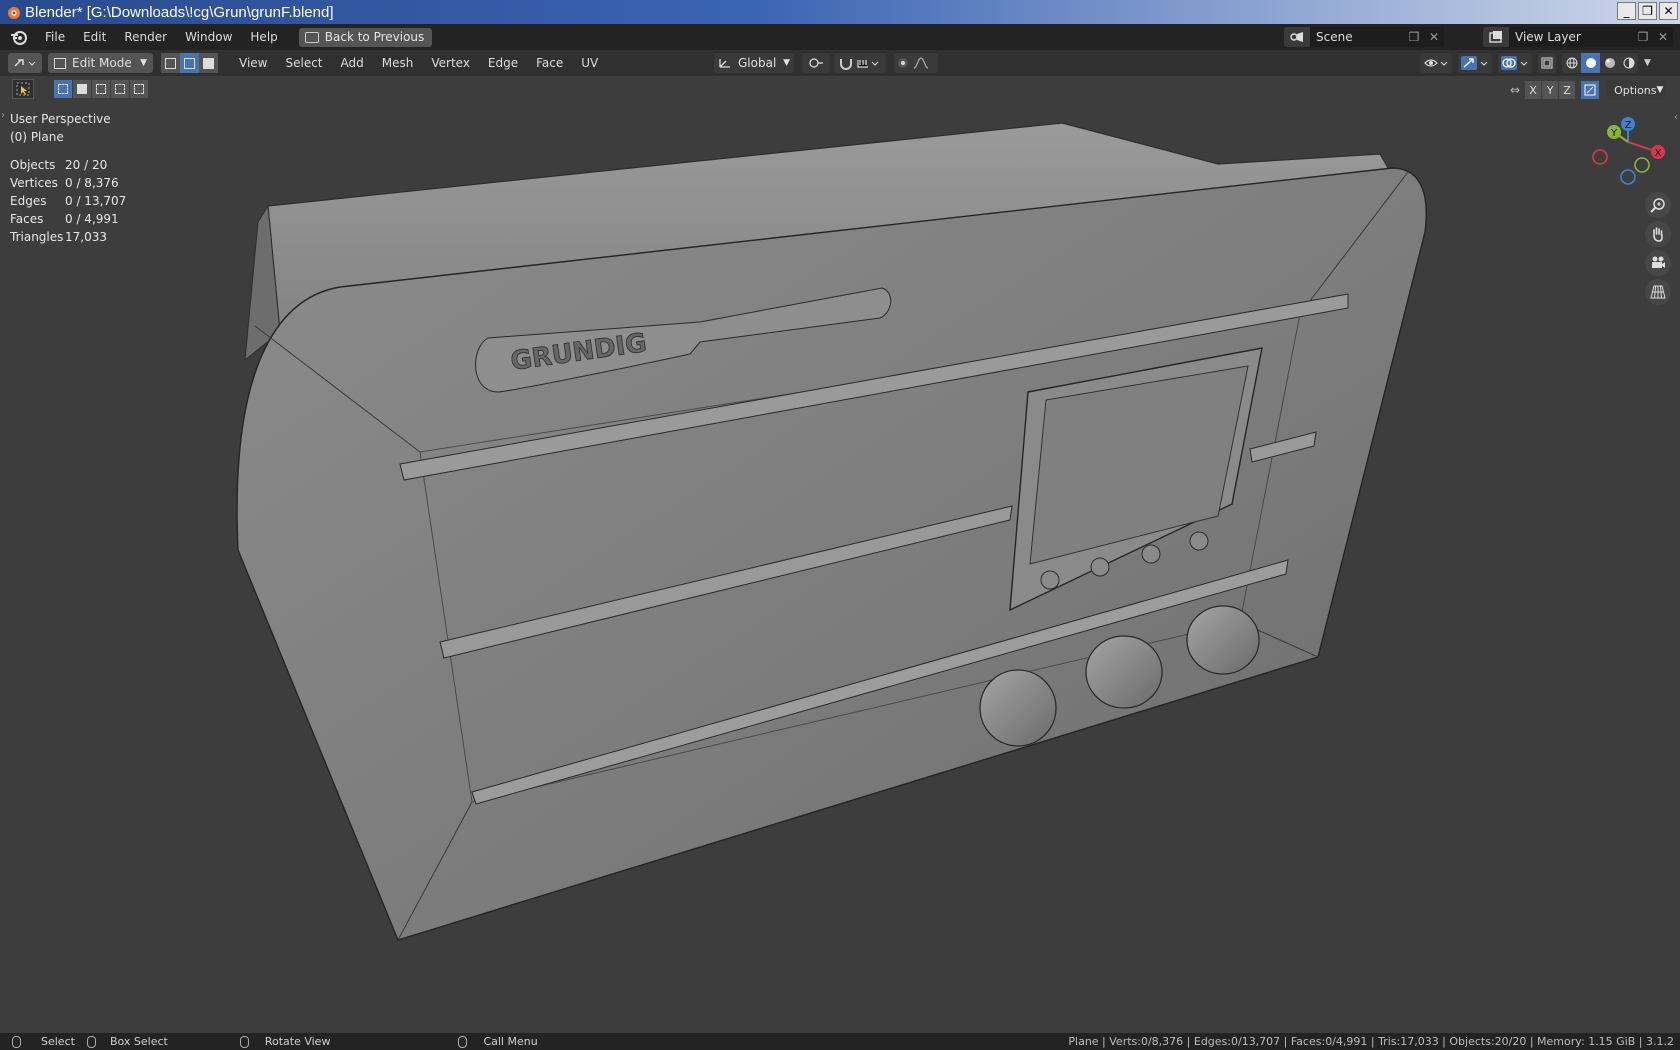  What do you see at coordinates (297, 1041) in the screenshot?
I see `status-rotate-view-label: Rotate View` at bounding box center [297, 1041].